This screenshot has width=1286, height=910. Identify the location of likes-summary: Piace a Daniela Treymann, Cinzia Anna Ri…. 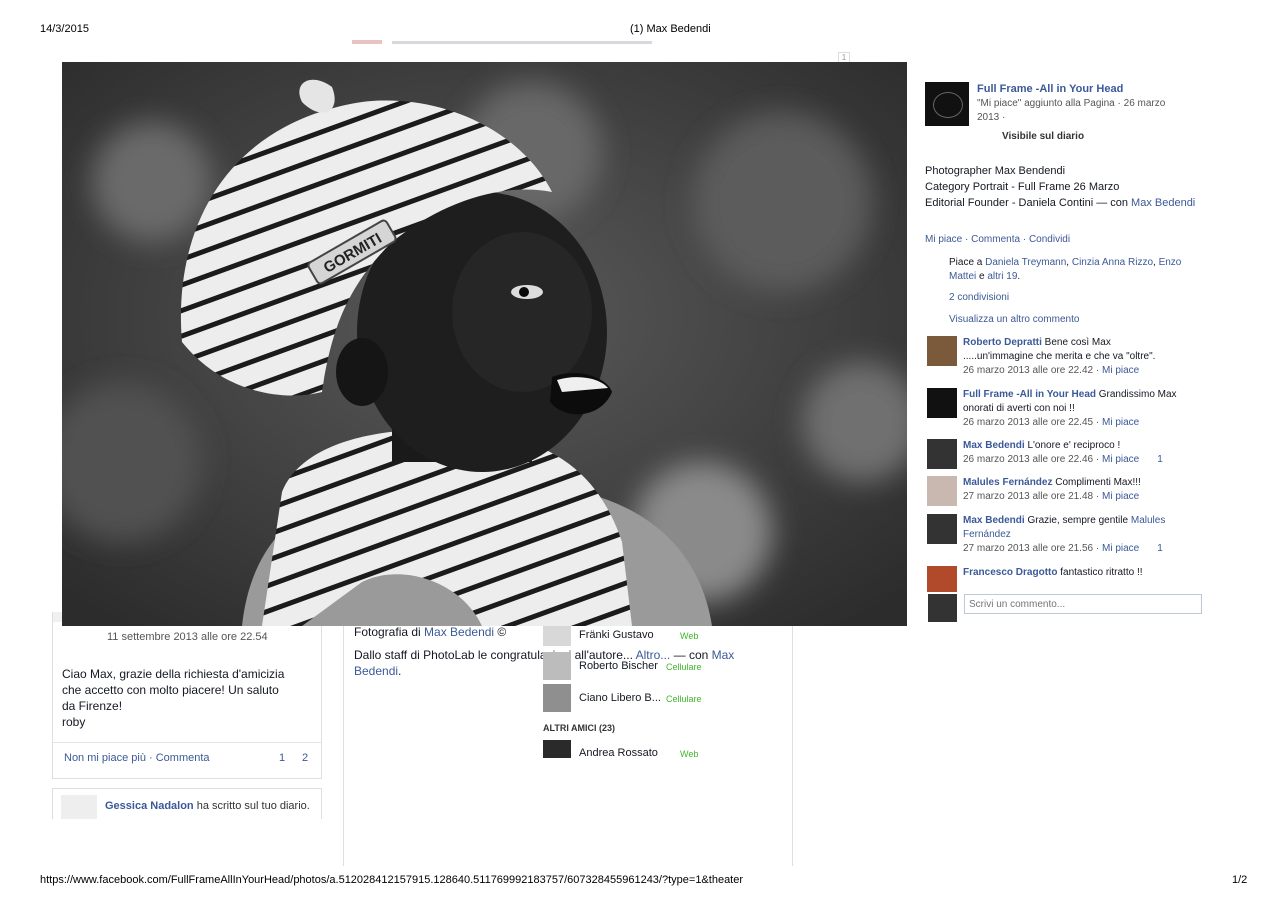
(1065, 269).